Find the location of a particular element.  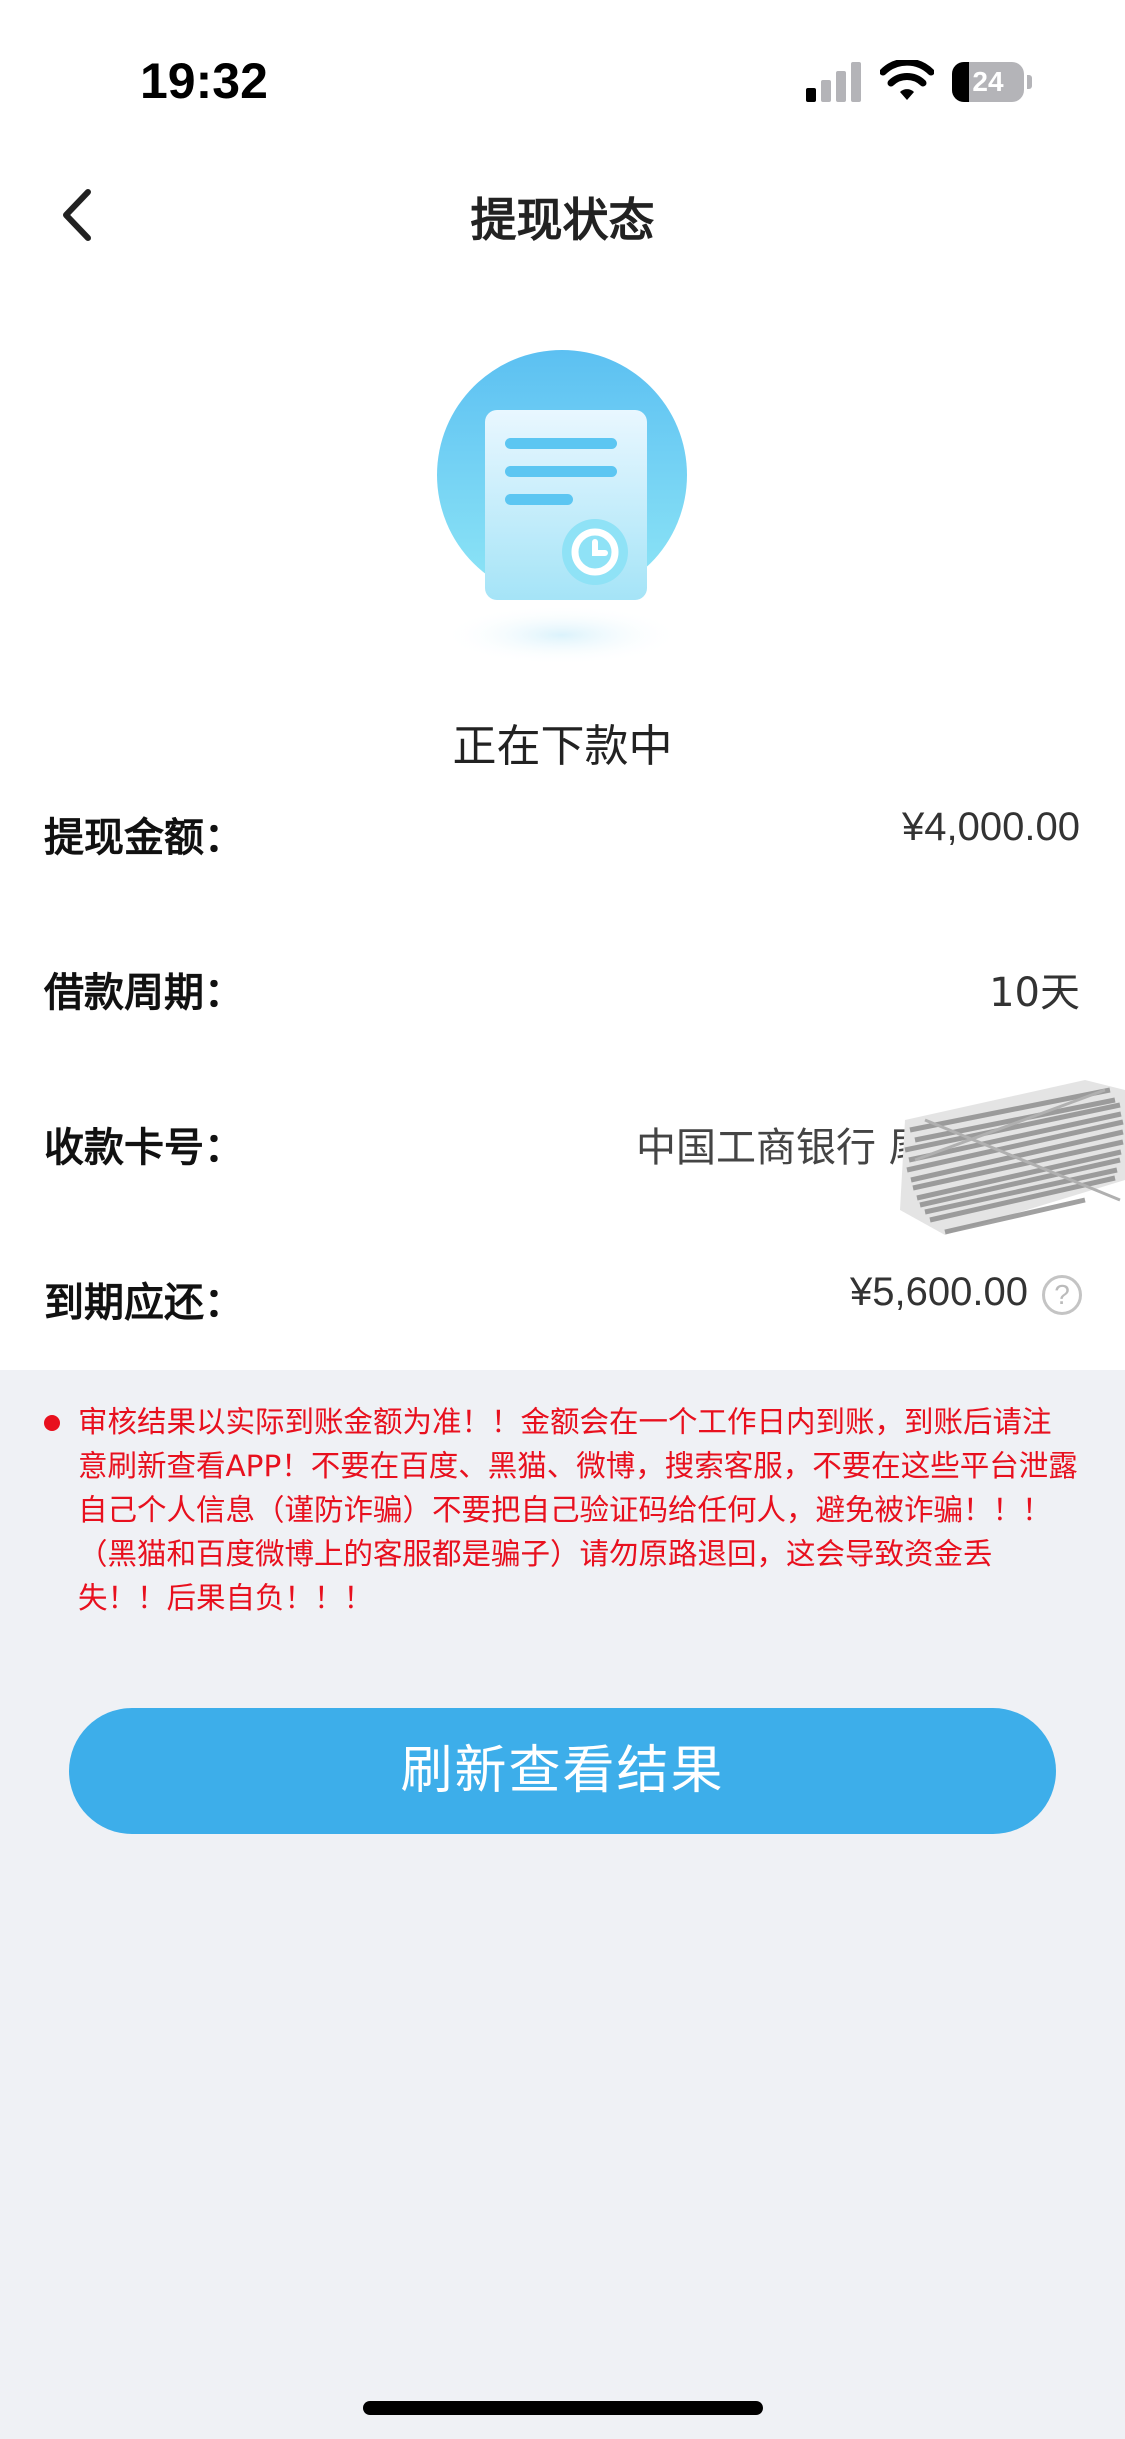

status-text: 正在下款中 is located at coordinates (562, 746).